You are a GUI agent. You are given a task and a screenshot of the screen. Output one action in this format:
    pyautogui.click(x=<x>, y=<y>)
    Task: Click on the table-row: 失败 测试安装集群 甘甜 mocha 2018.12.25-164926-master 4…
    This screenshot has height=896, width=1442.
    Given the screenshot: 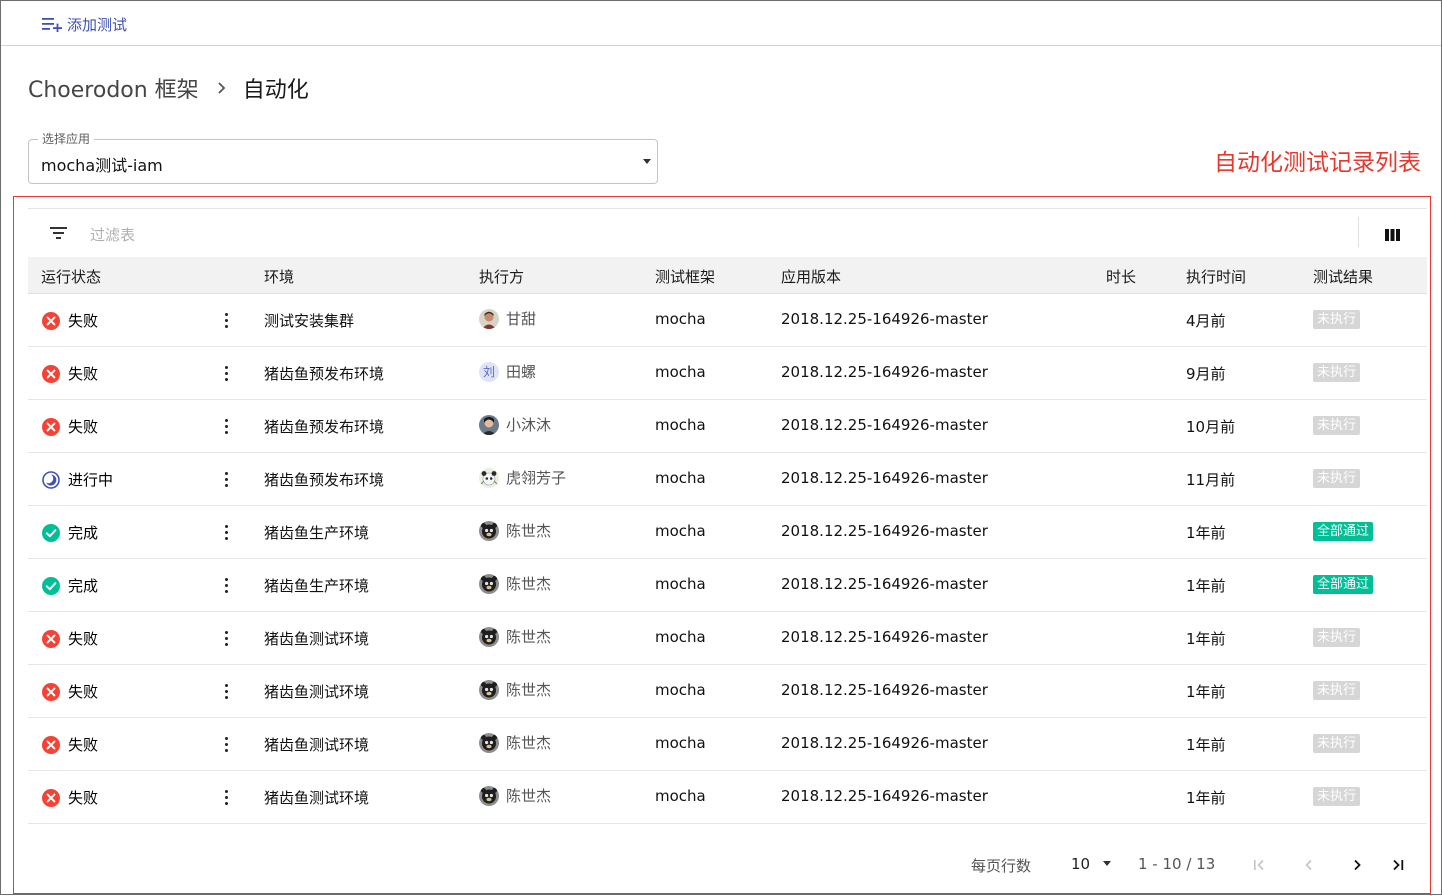 What is the action you would take?
    pyautogui.click(x=727, y=320)
    